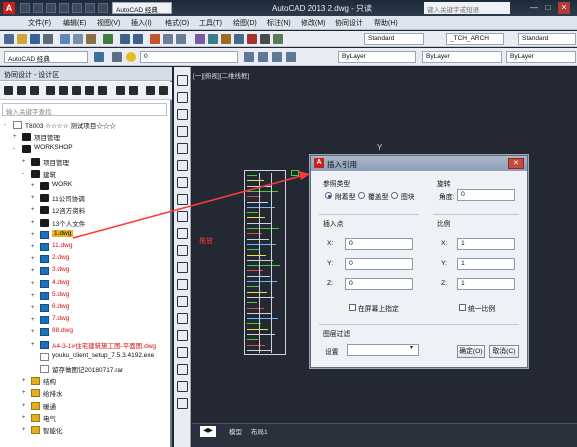 This screenshot has width=577, height=447. What do you see at coordinates (394, 195) in the screenshot?
I see `block-radio` at bounding box center [394, 195].